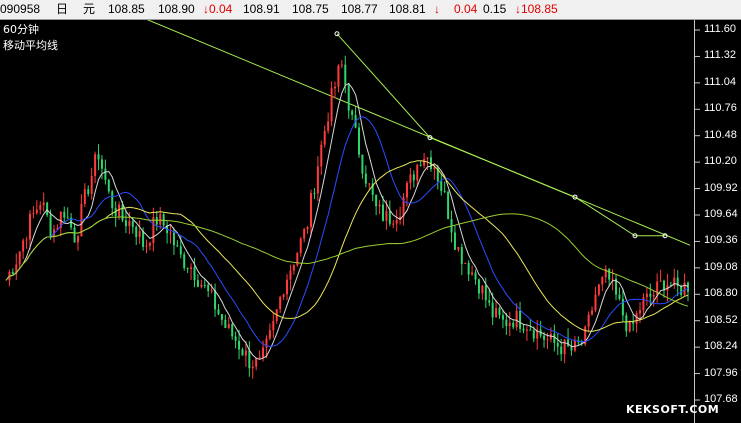  Describe the element at coordinates (721, 214) in the screenshot. I see `price-tick-label: 109.64` at that location.